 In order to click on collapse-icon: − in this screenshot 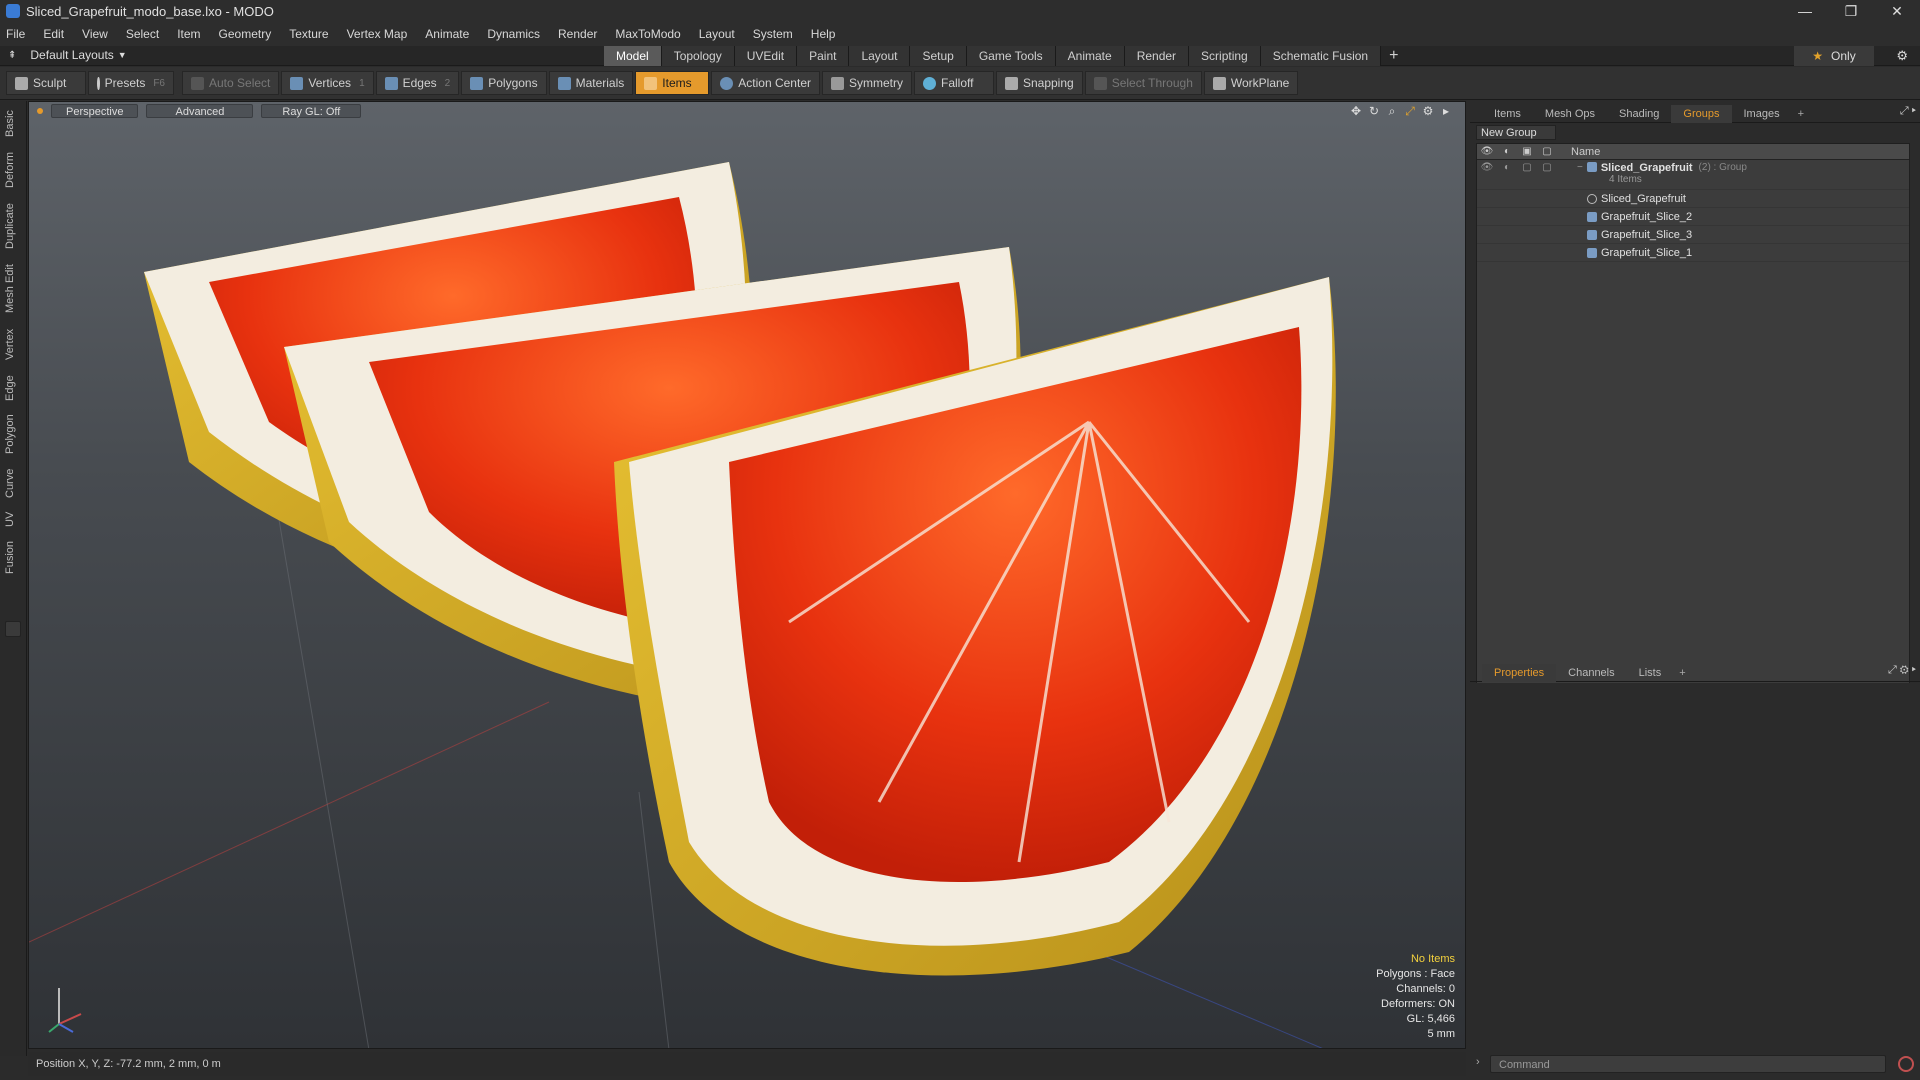, I will do `click(1580, 167)`.